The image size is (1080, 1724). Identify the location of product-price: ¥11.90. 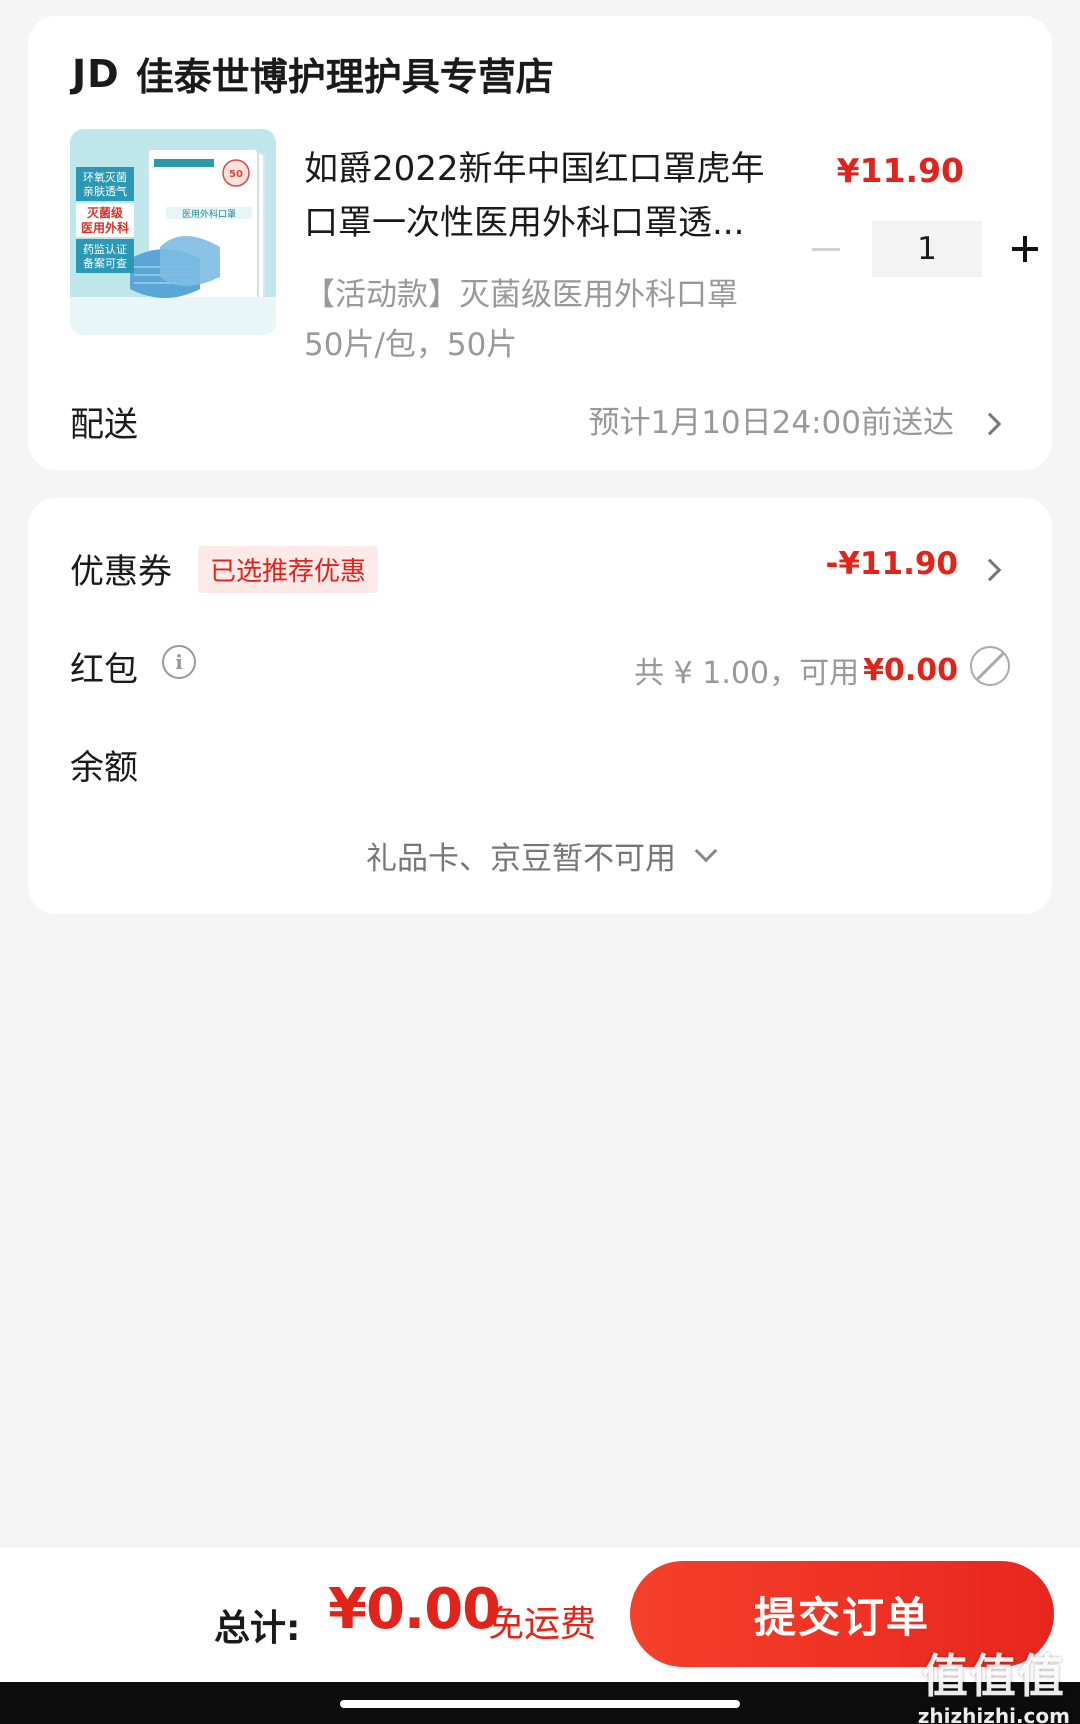
(900, 170).